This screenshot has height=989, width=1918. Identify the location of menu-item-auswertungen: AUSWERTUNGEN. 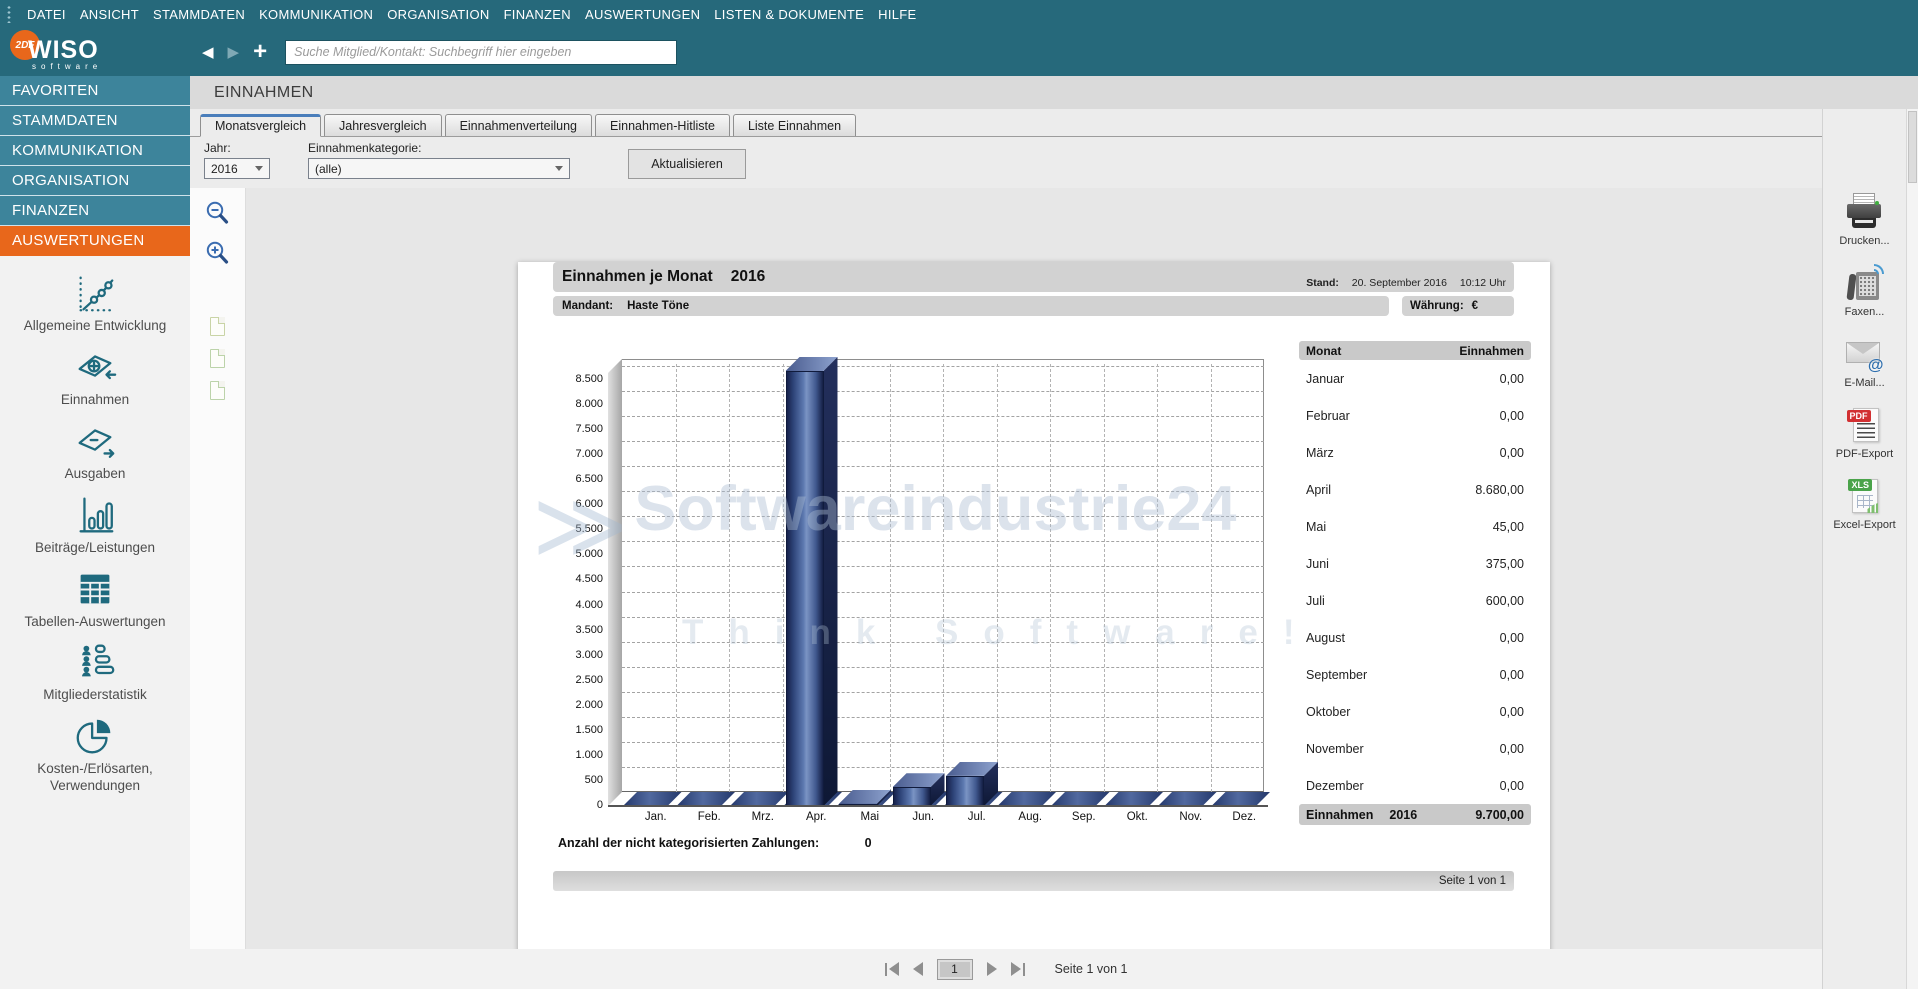
(642, 14).